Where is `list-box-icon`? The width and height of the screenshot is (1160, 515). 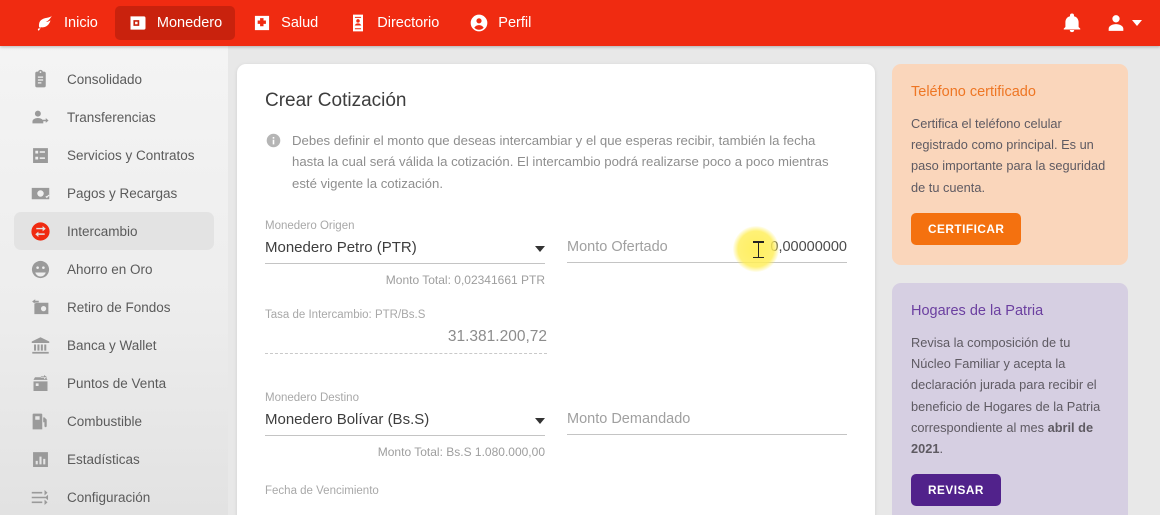
list-box-icon is located at coordinates (40, 155).